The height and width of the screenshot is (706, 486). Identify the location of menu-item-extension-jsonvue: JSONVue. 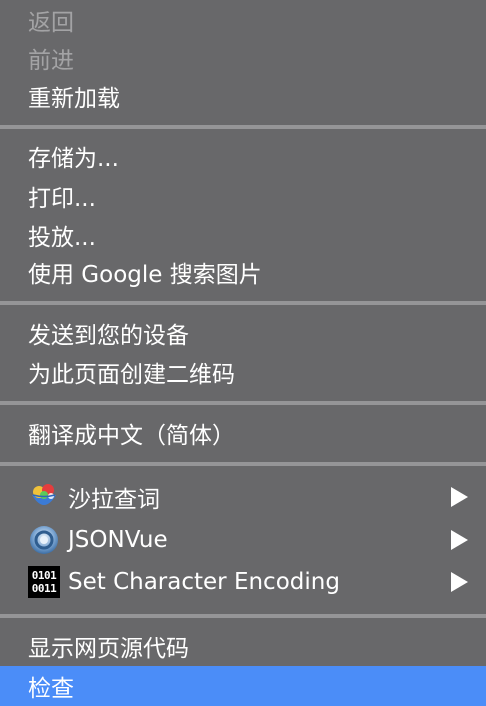
(243, 540).